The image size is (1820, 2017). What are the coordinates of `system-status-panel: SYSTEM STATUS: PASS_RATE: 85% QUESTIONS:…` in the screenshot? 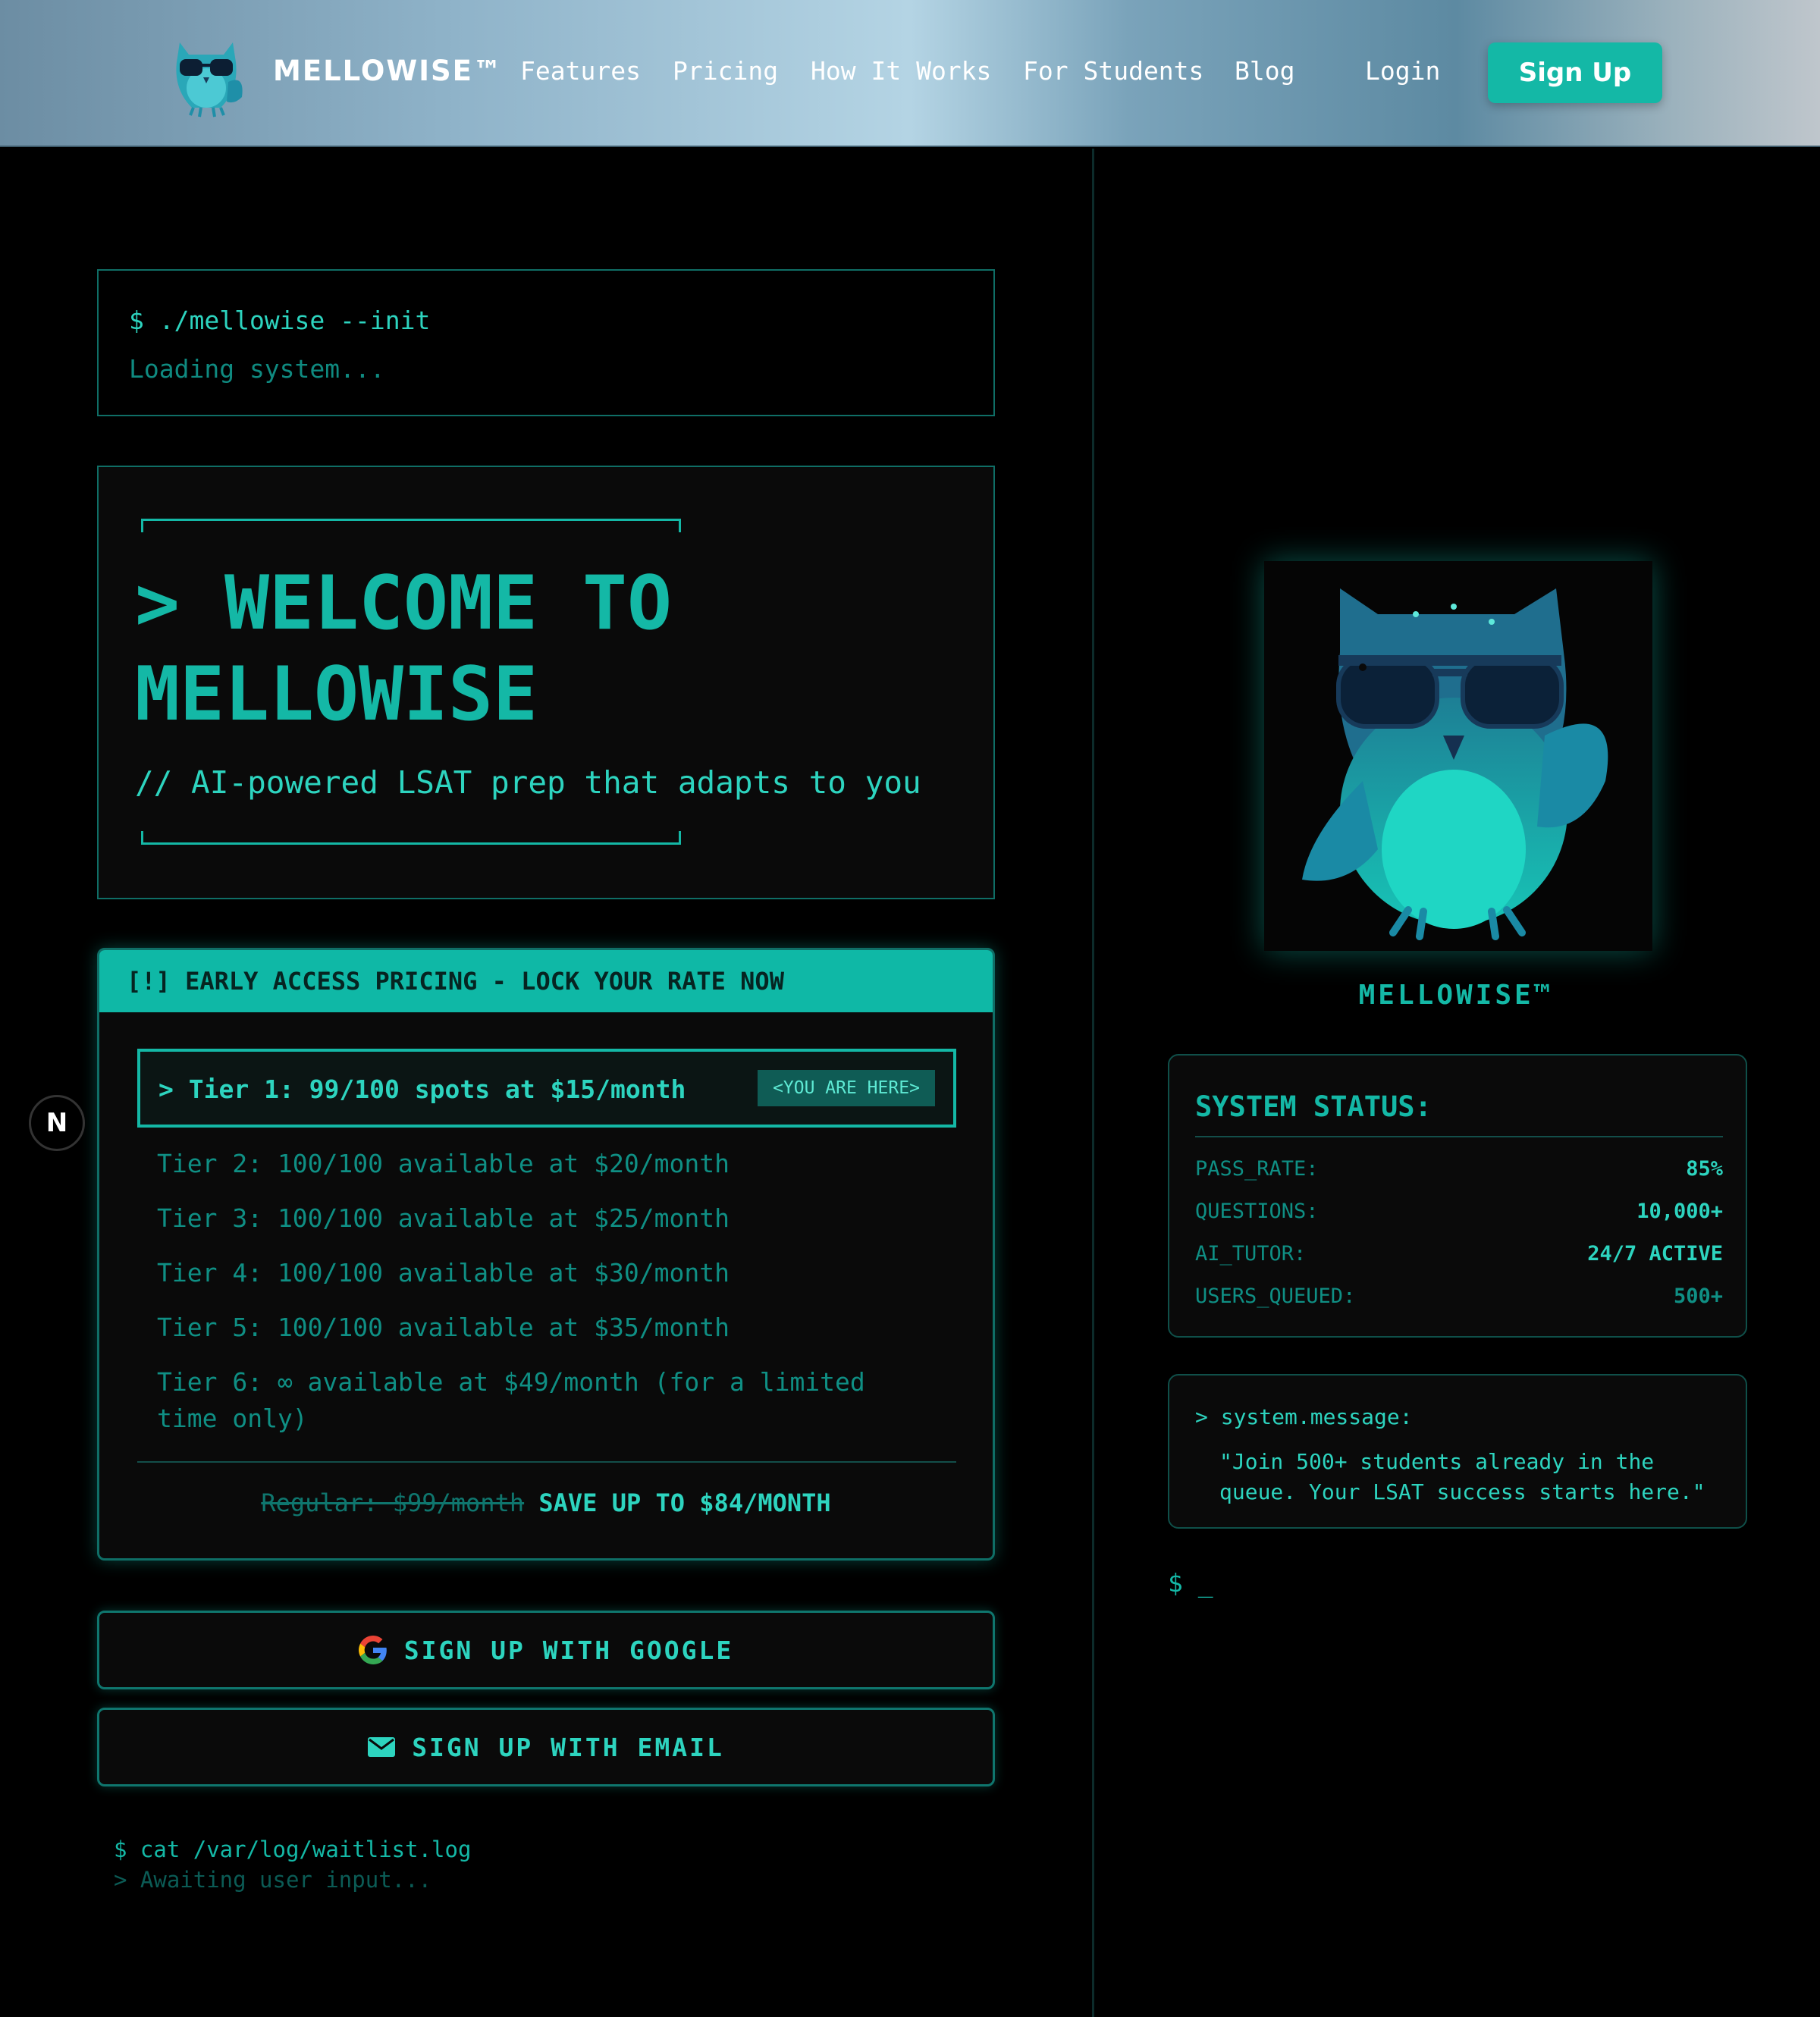 It's located at (1457, 1196).